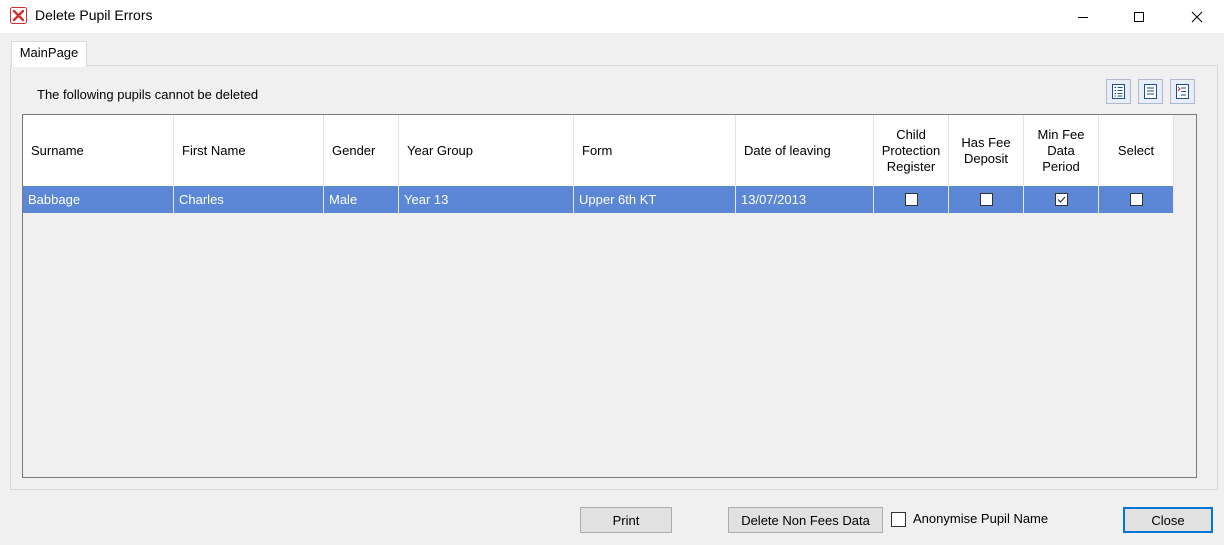  I want to click on column-header-min-fee-data-period: Min Fee Data Period, so click(1061, 150).